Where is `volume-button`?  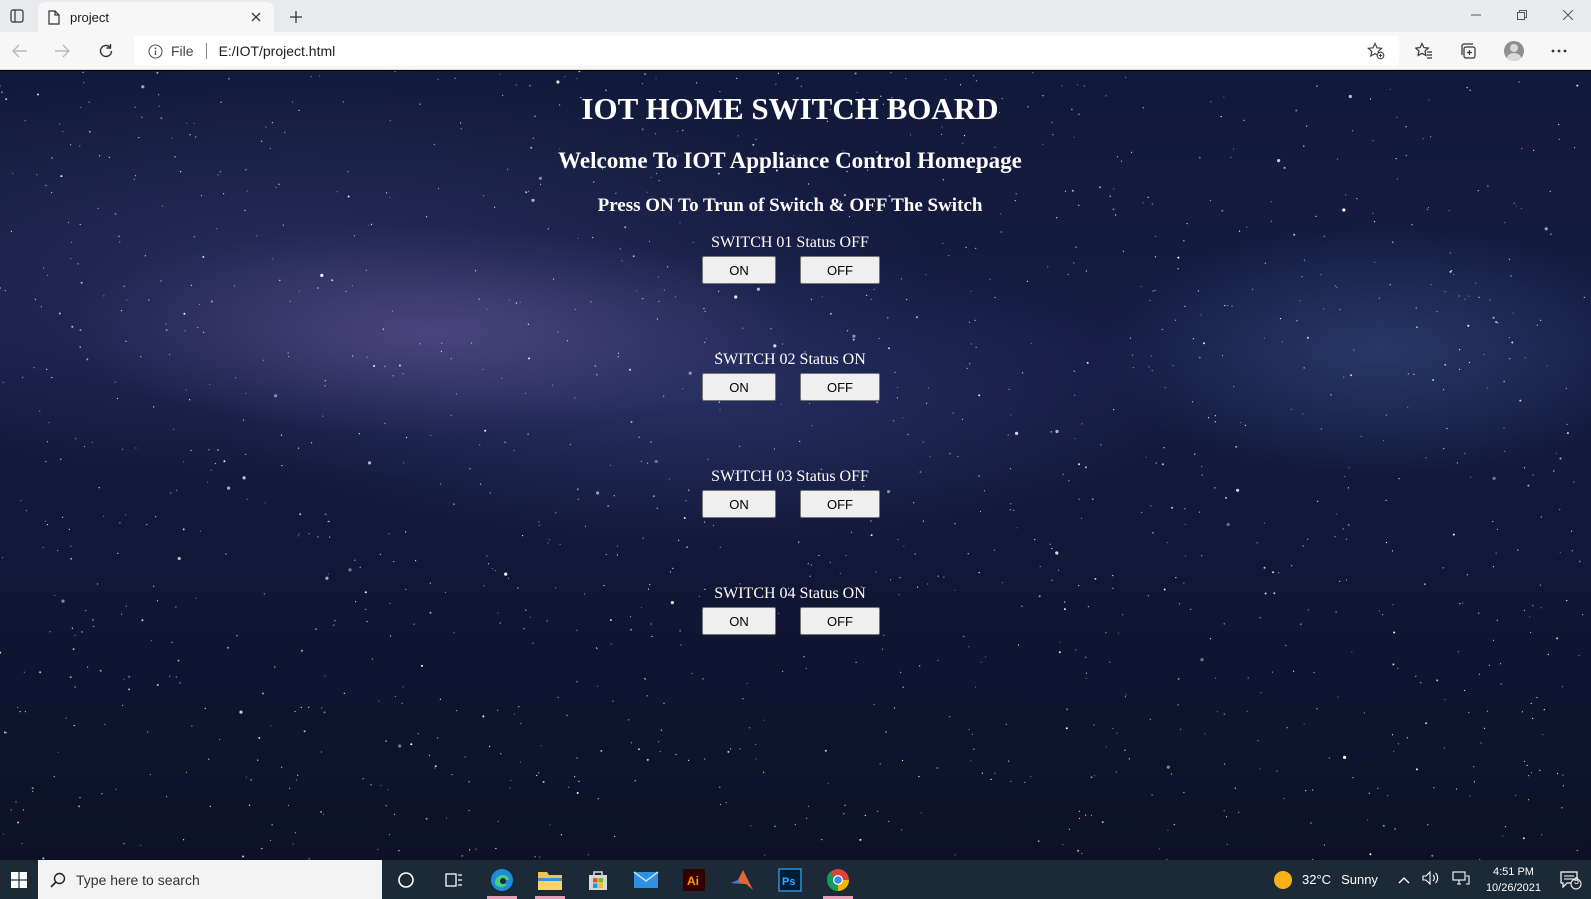 volume-button is located at coordinates (1431, 879).